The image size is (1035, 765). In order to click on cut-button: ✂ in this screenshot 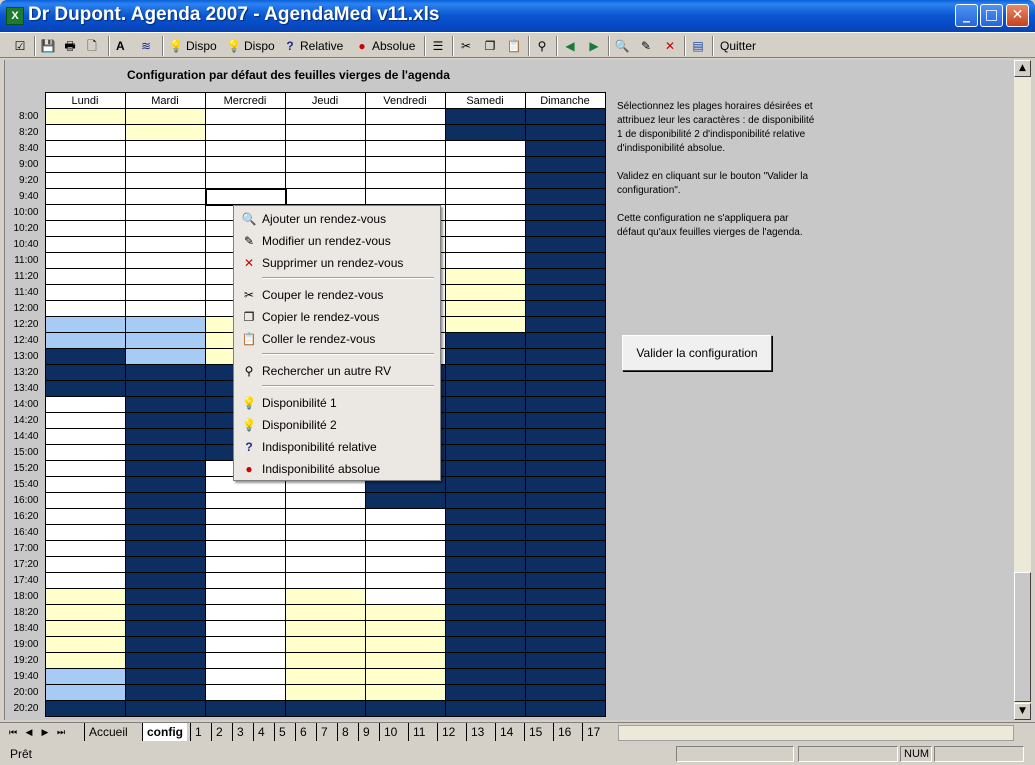, I will do `click(466, 46)`.